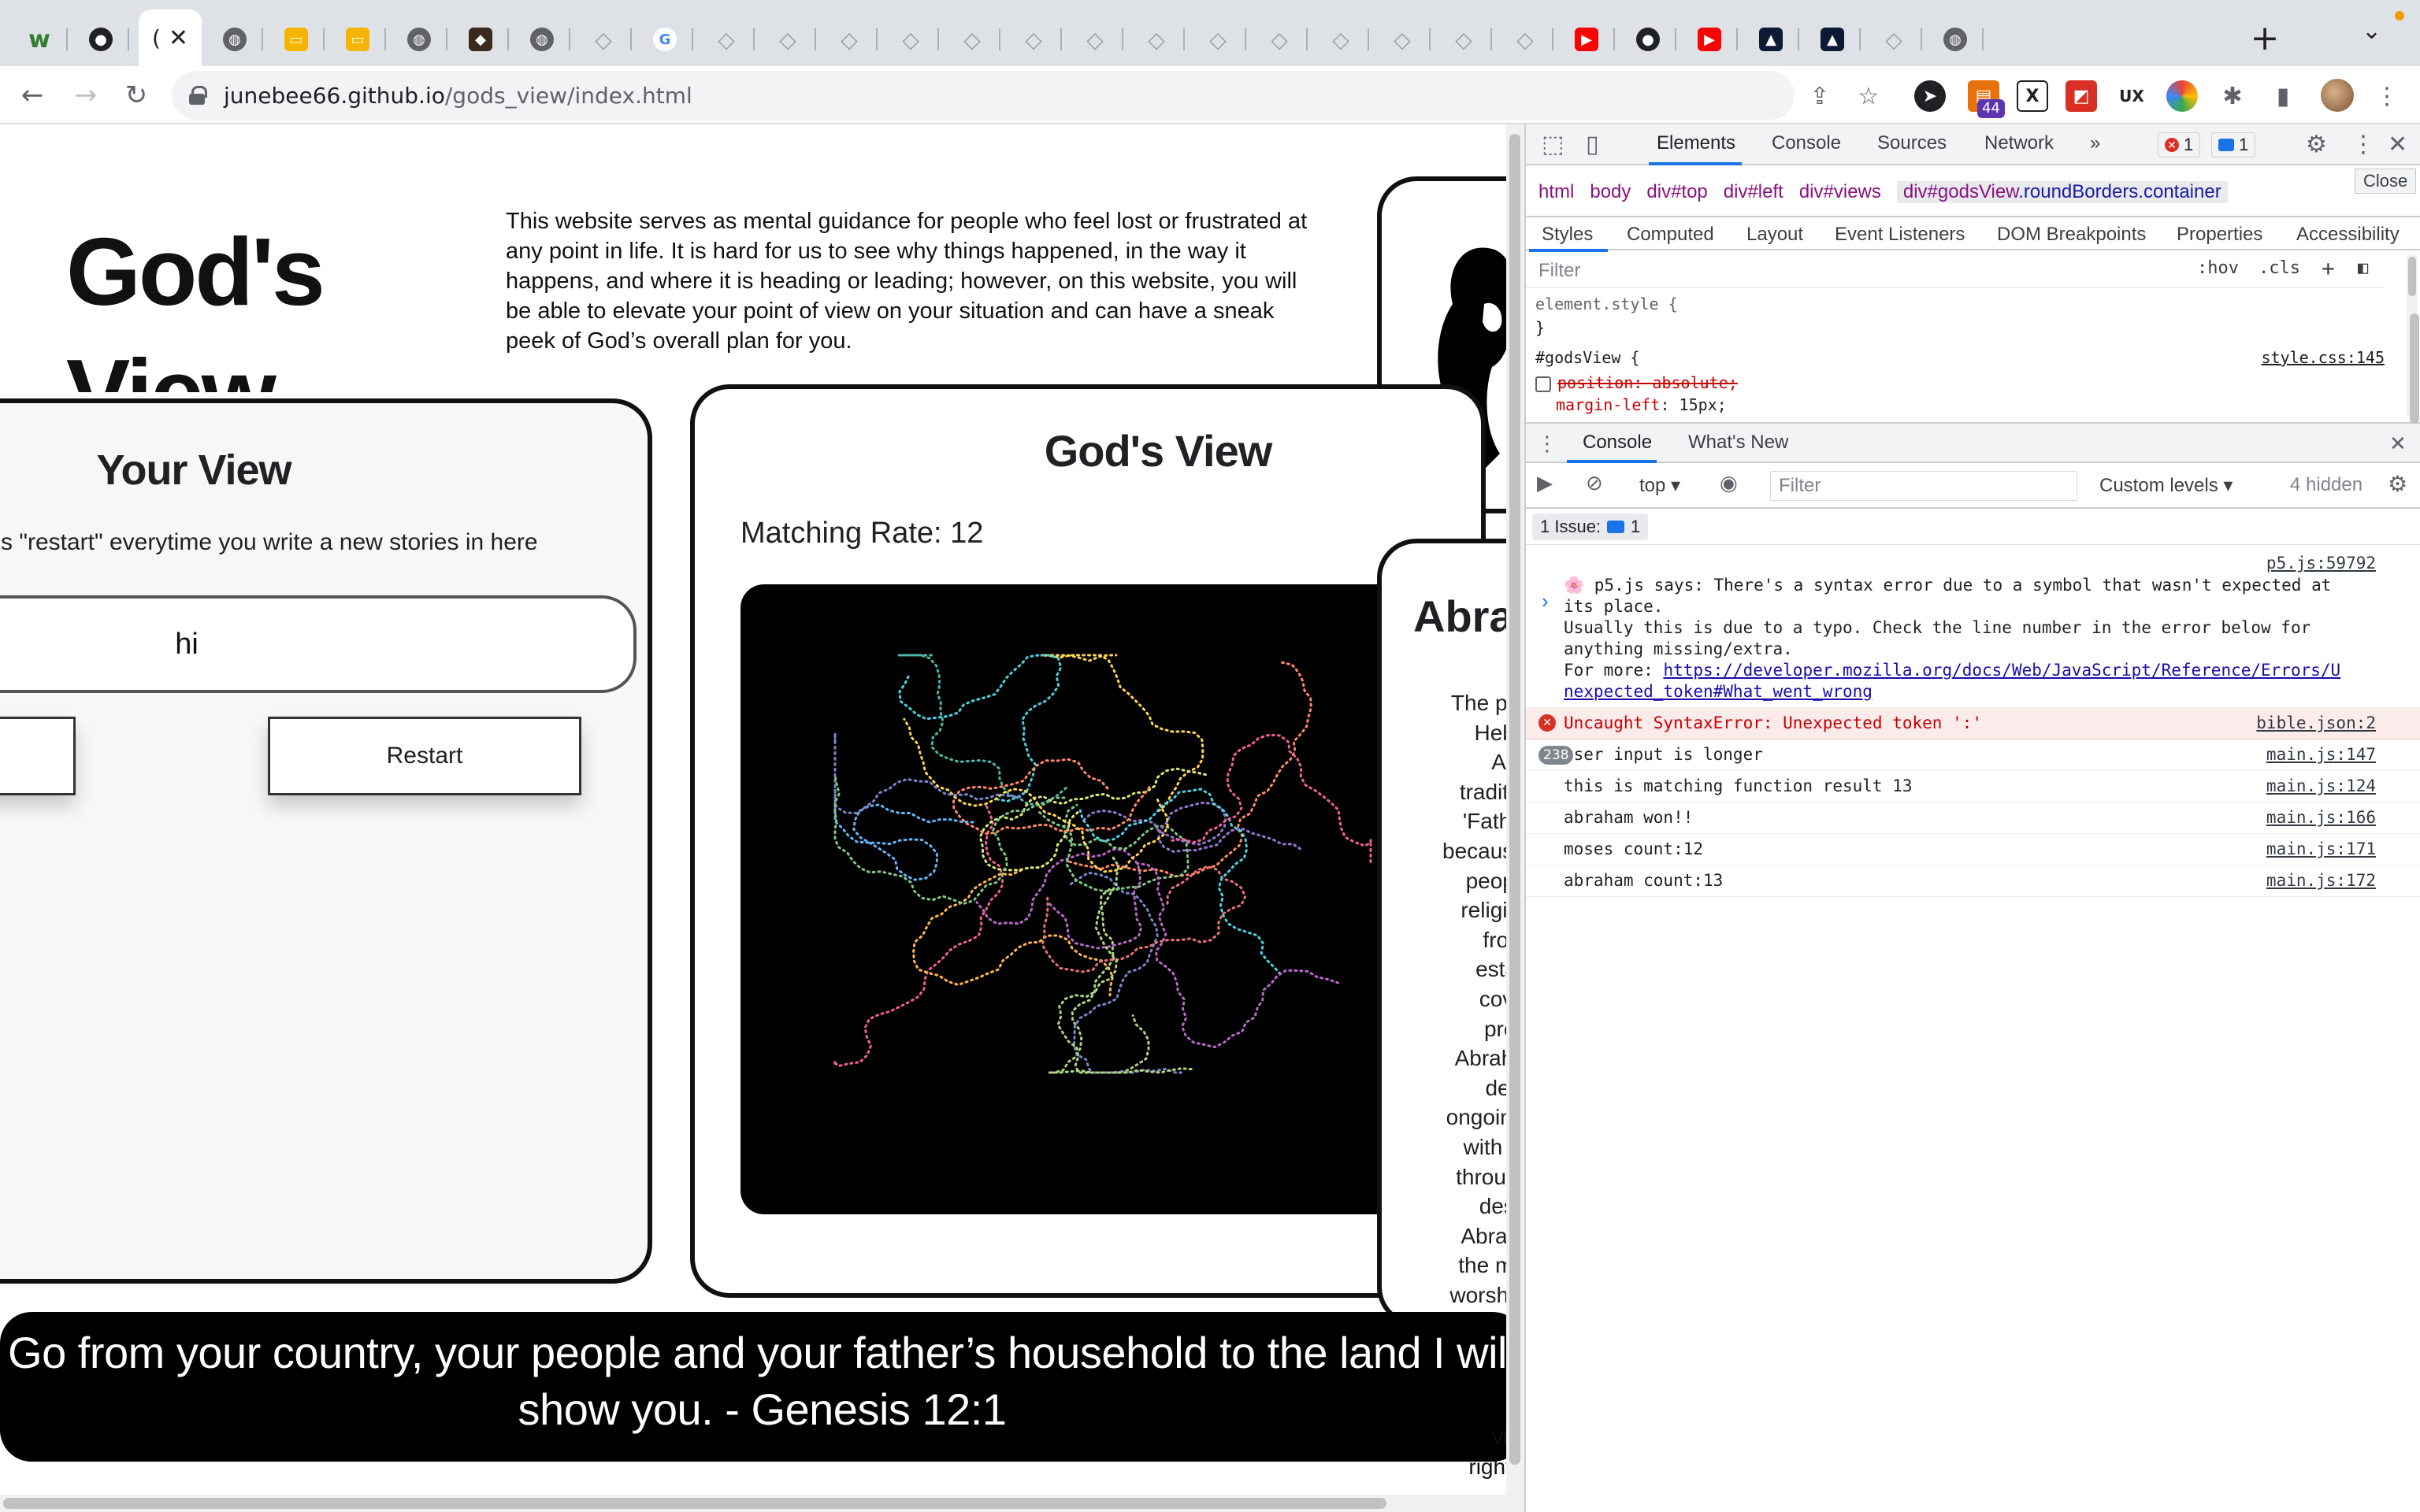 This screenshot has width=2420, height=1512. I want to click on console-message-log: abraham won!! main.js:166, so click(1973, 818).